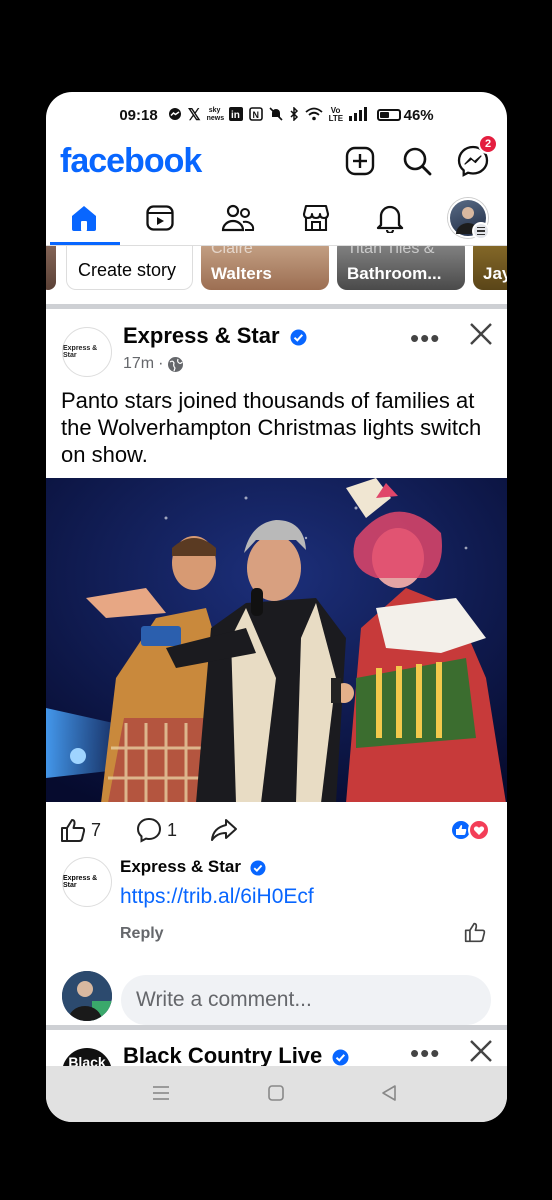 The image size is (552, 1200). What do you see at coordinates (418, 115) in the screenshot?
I see `battery-percent: 46%` at bounding box center [418, 115].